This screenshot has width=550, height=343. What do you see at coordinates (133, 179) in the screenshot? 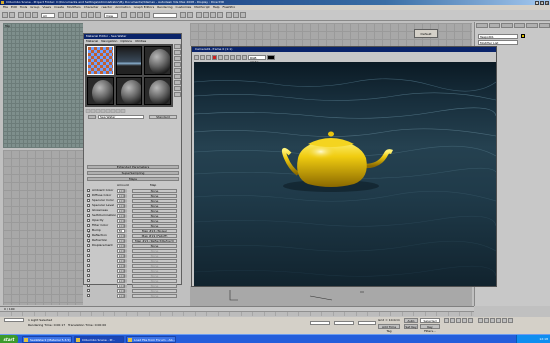
I see `rollout-maps: Maps` at bounding box center [133, 179].